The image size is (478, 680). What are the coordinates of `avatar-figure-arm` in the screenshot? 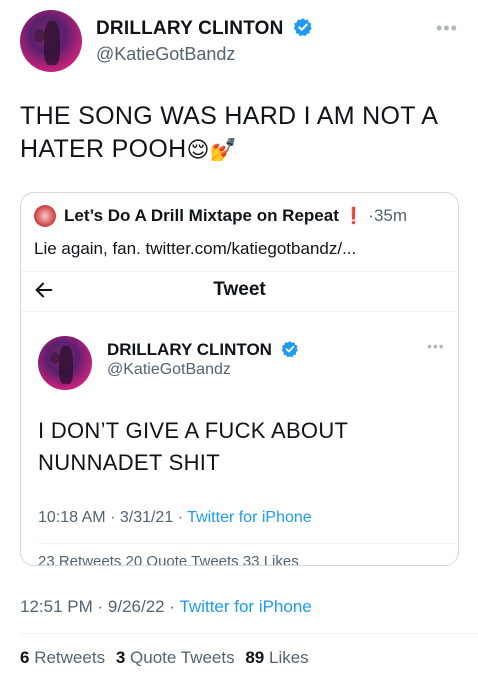 It's located at (39, 35).